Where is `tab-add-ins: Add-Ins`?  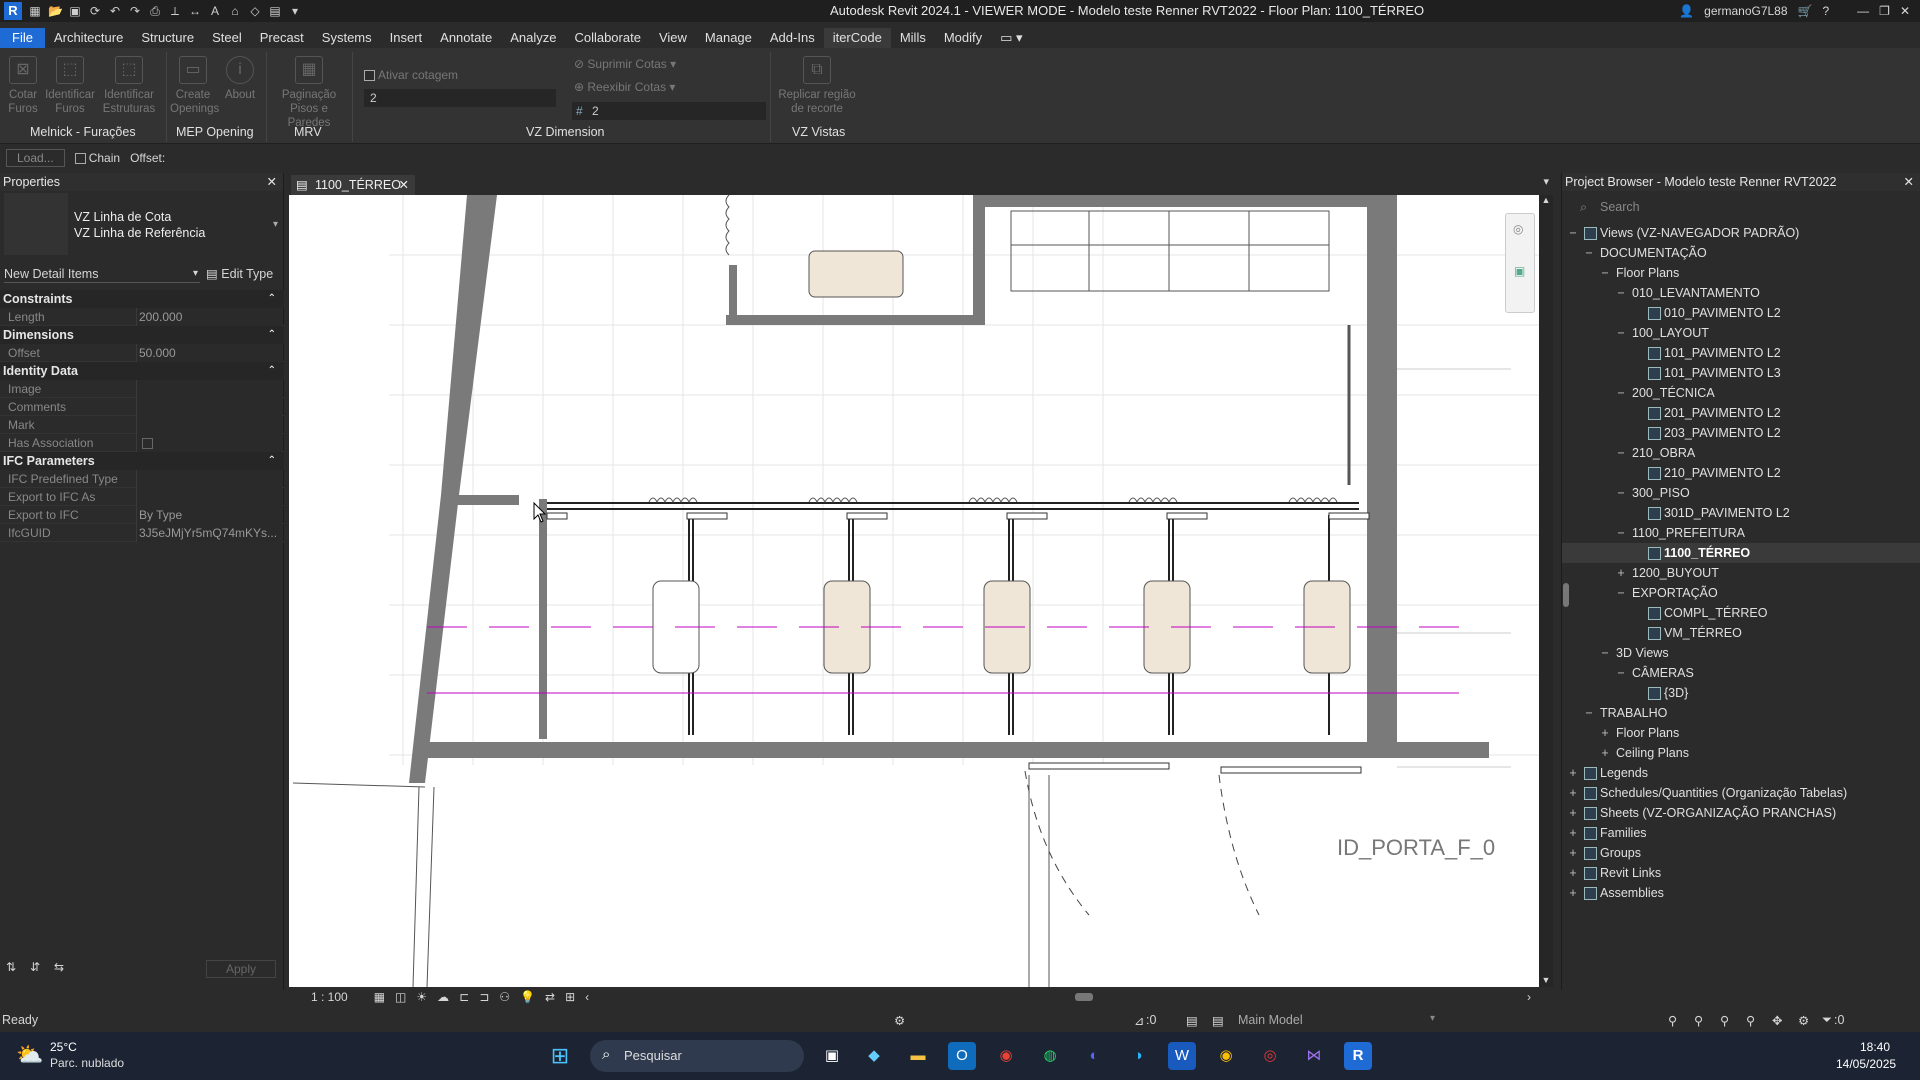
tab-add-ins: Add-Ins is located at coordinates (792, 38).